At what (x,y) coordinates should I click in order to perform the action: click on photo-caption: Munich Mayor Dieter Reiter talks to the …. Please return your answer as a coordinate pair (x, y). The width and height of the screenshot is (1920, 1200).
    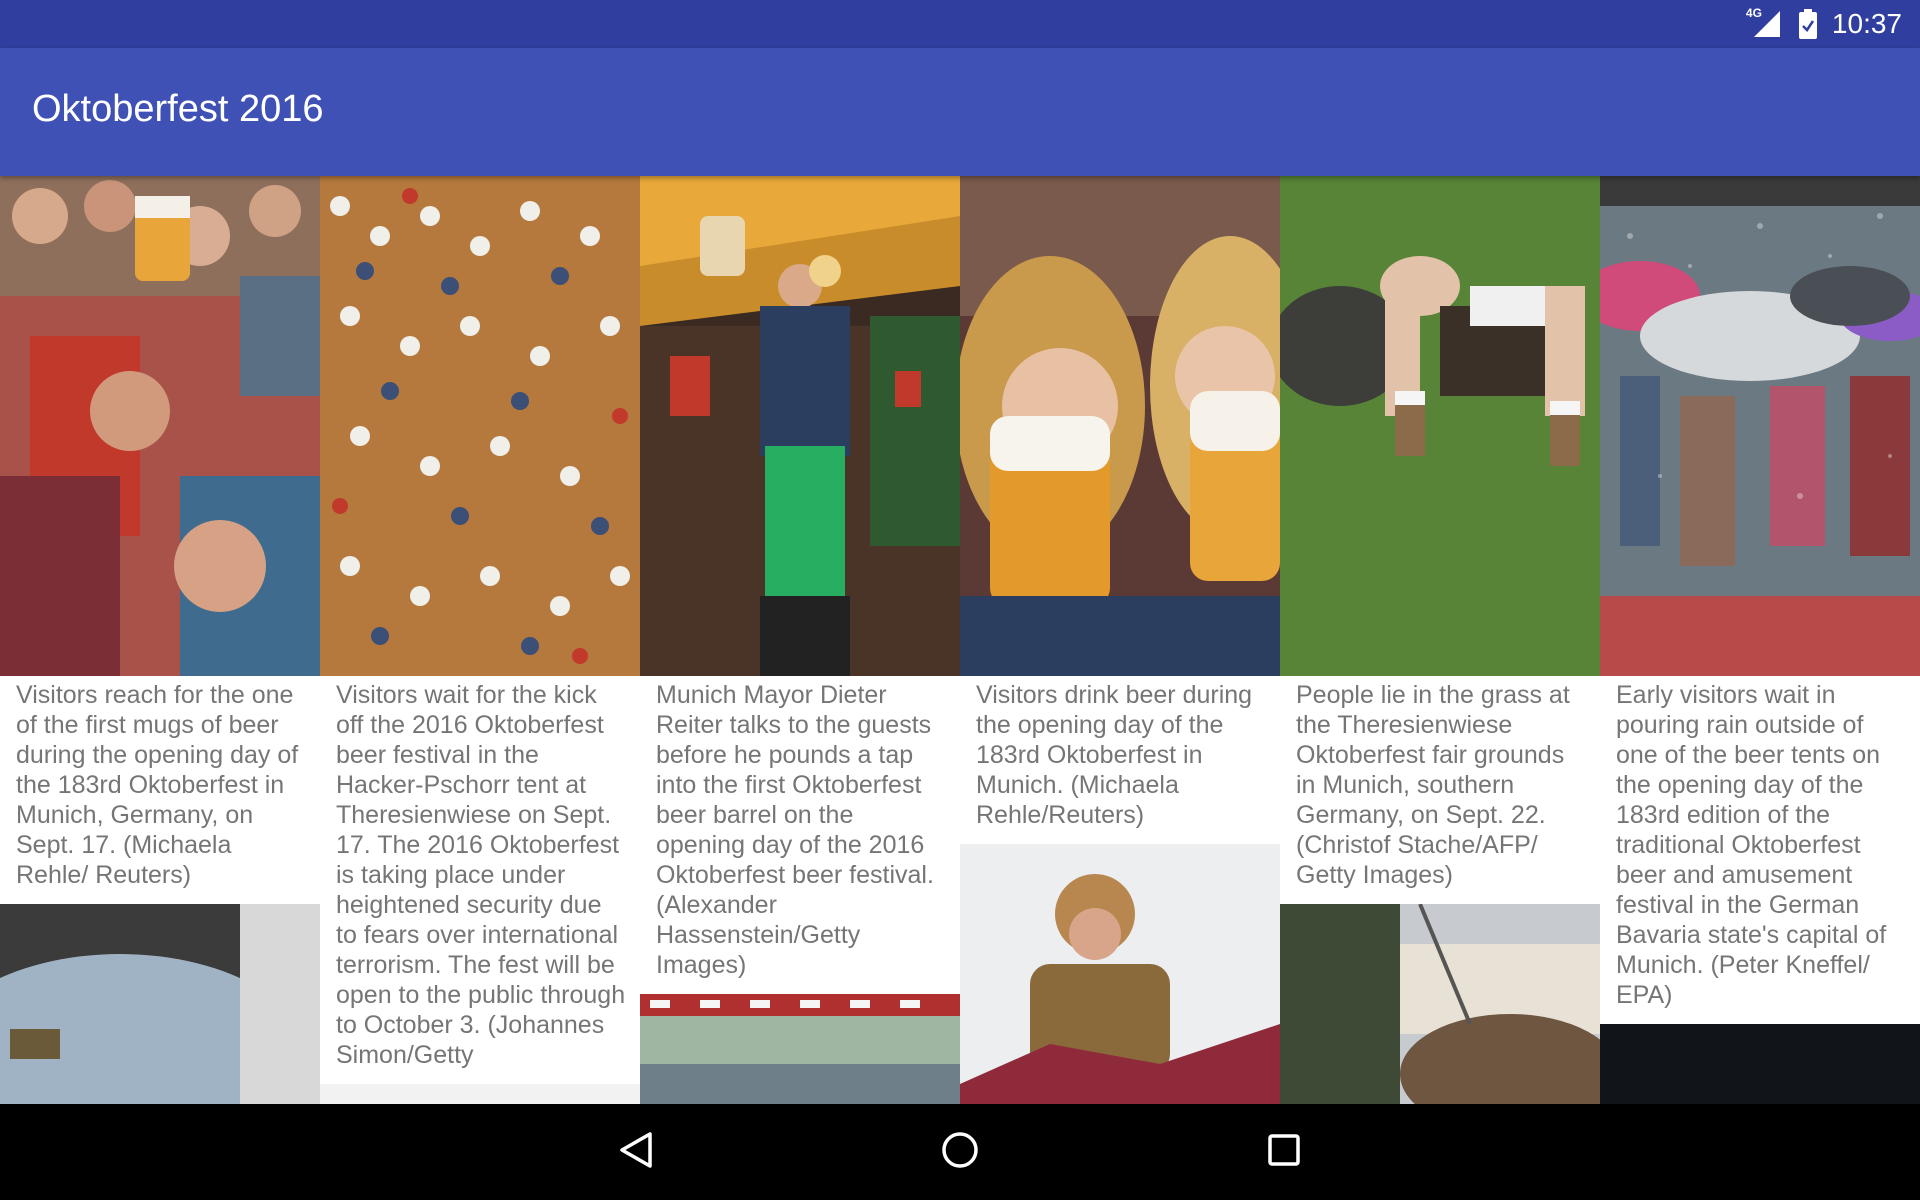
    Looking at the image, I should click on (800, 835).